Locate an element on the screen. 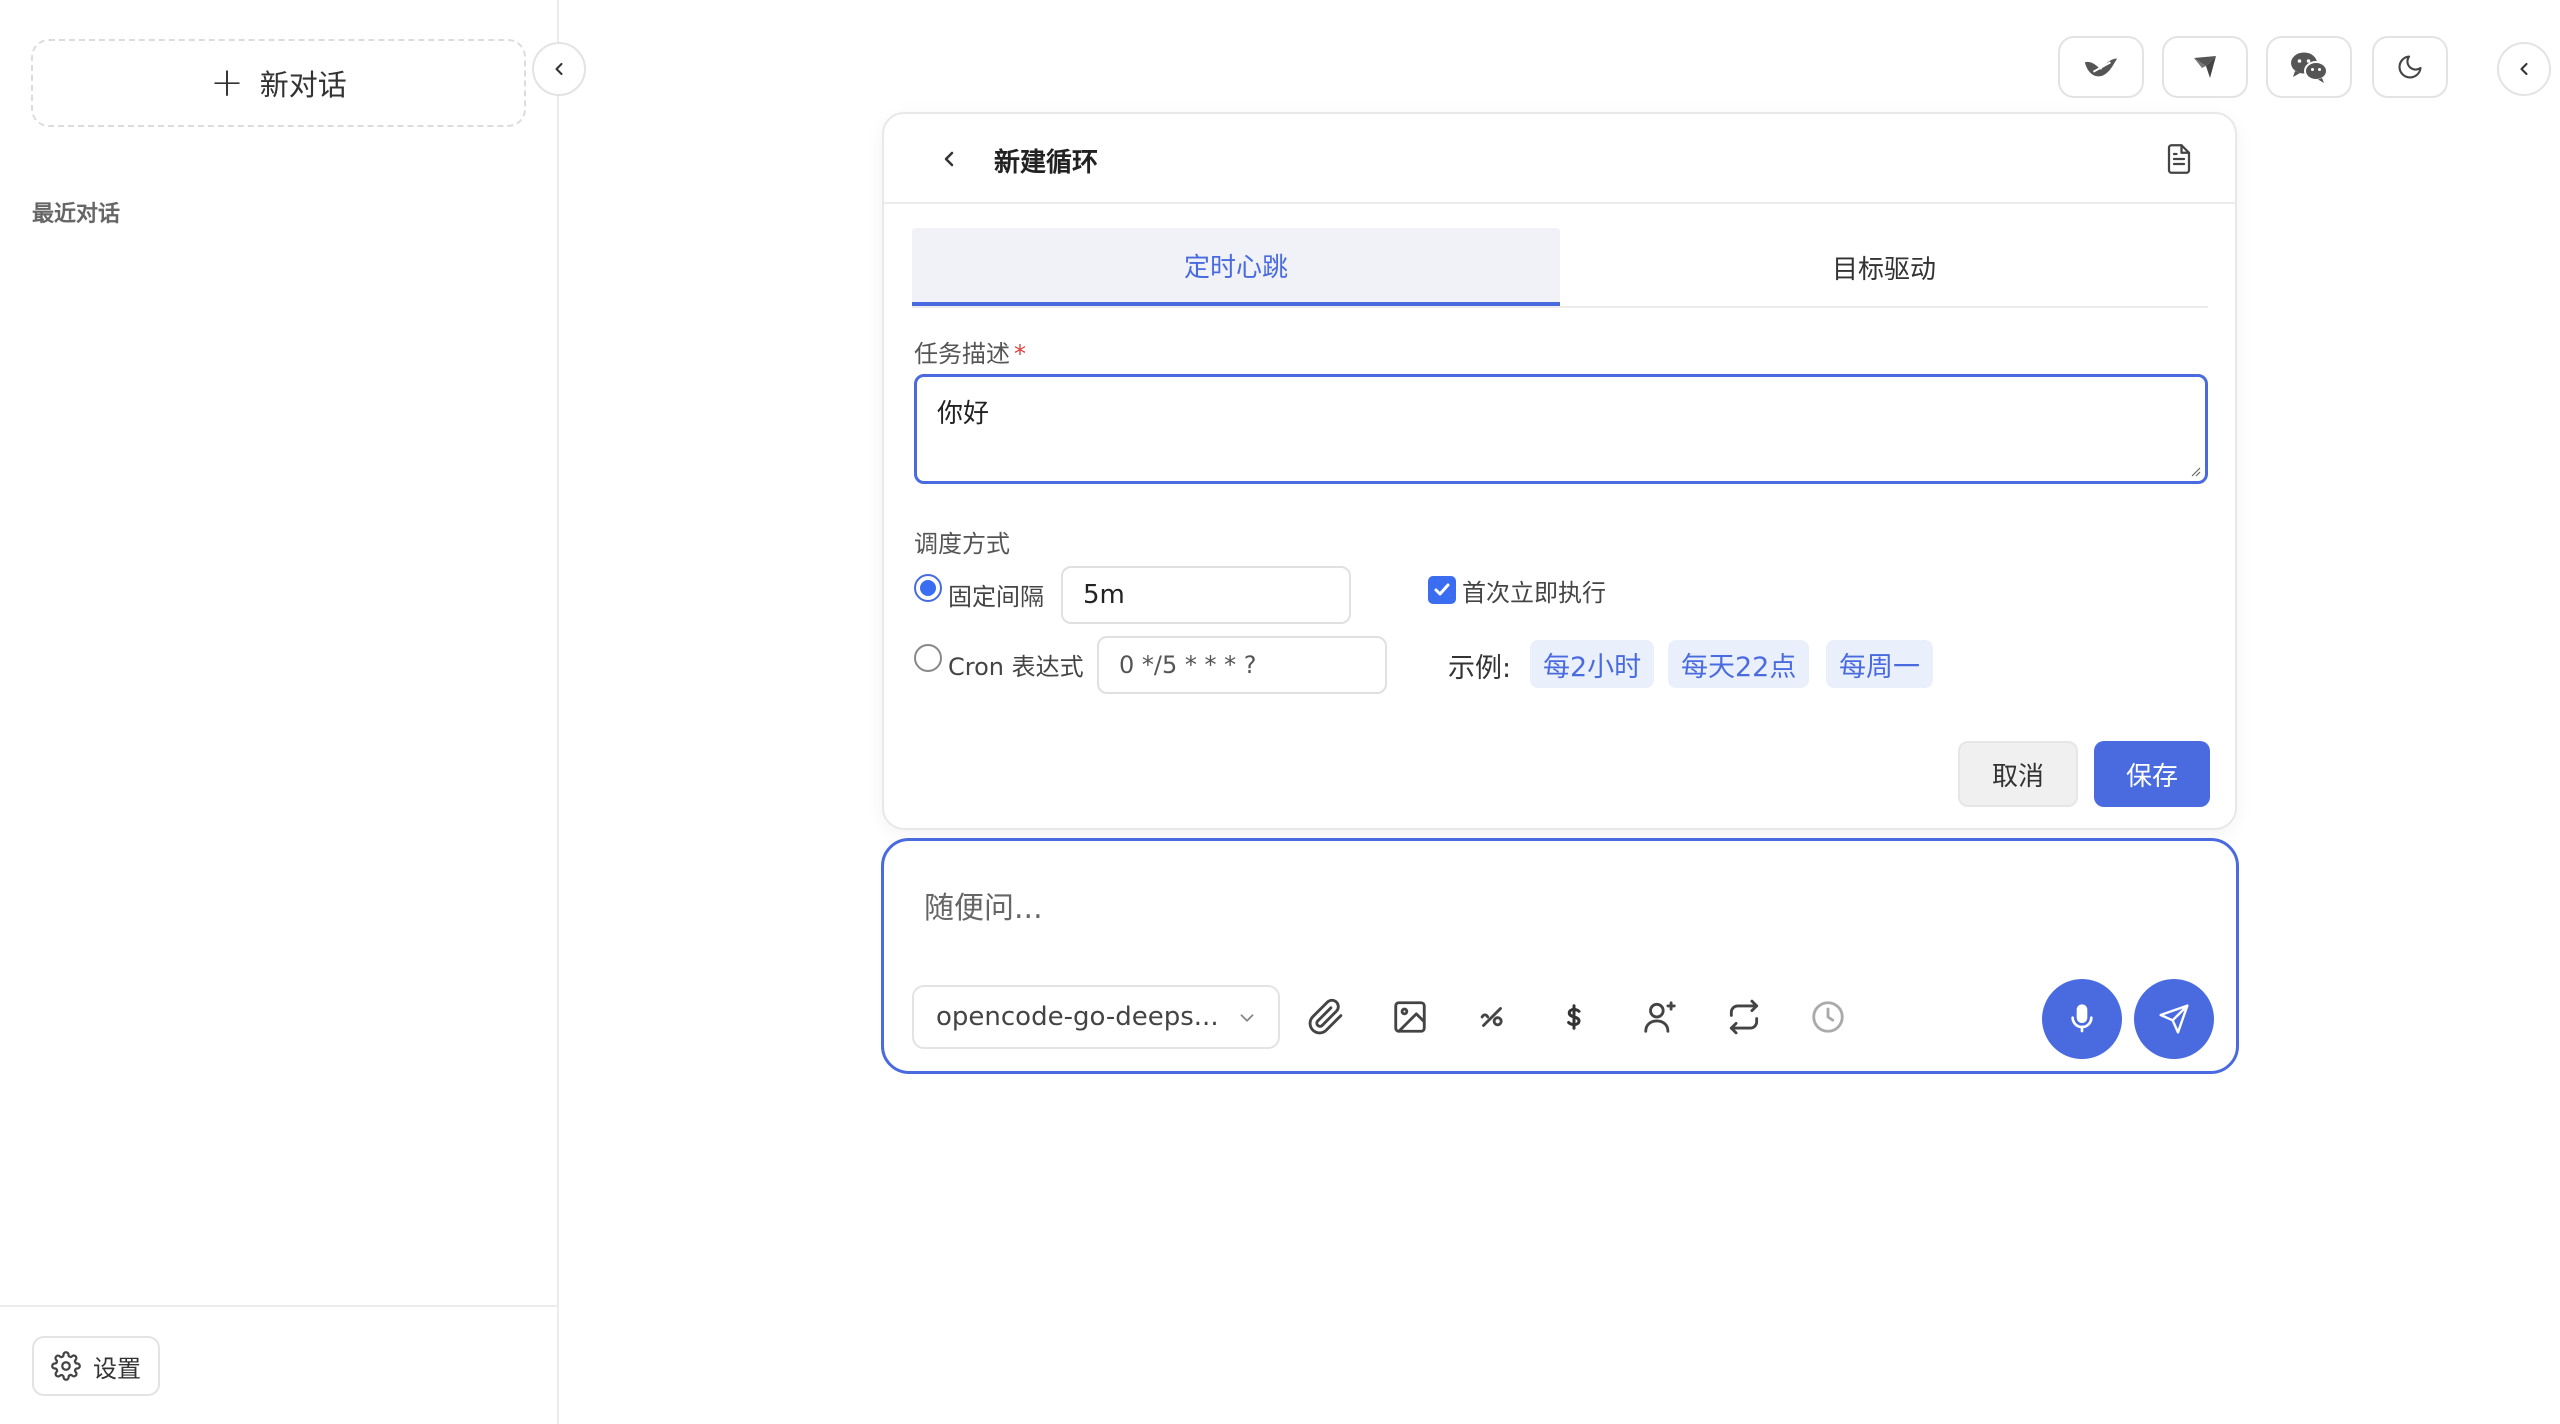 The image size is (2560, 1424). fixed-interval-input: 5m is located at coordinates (1206, 595).